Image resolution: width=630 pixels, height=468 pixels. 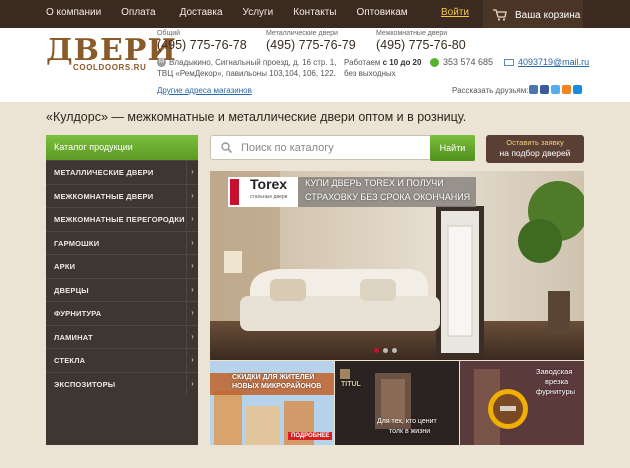 I want to click on login-link: Войти, so click(x=455, y=12).